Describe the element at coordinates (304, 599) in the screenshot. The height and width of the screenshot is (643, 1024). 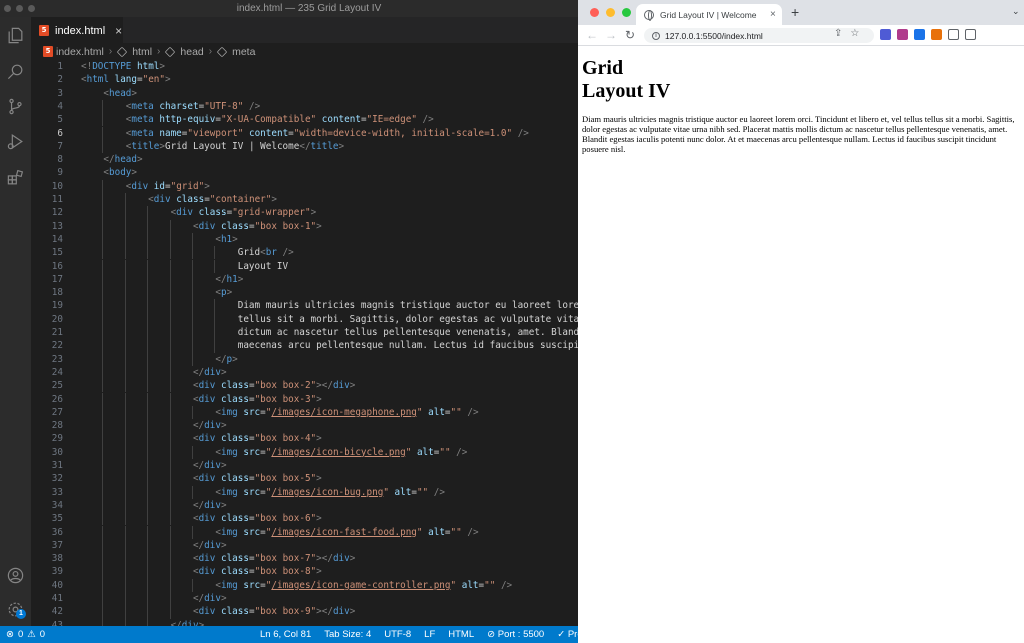
I see `code-line: 41 </div>` at that location.